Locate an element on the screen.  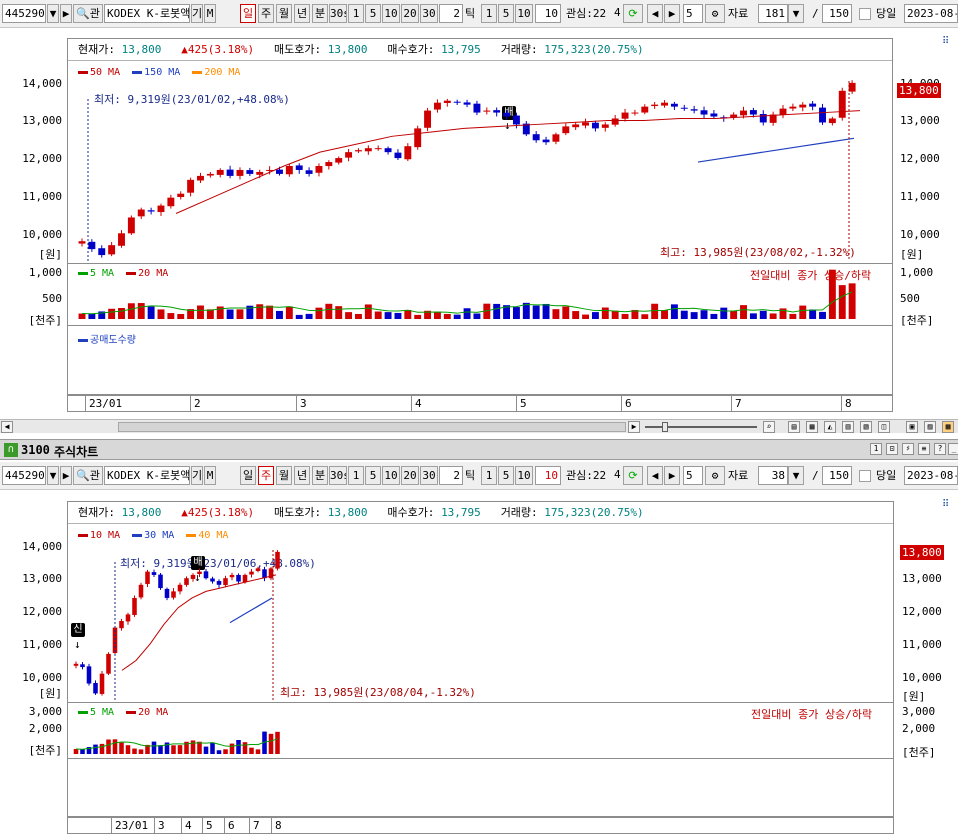
zoom-search-icon: ⌕ is located at coordinates (769, 427).